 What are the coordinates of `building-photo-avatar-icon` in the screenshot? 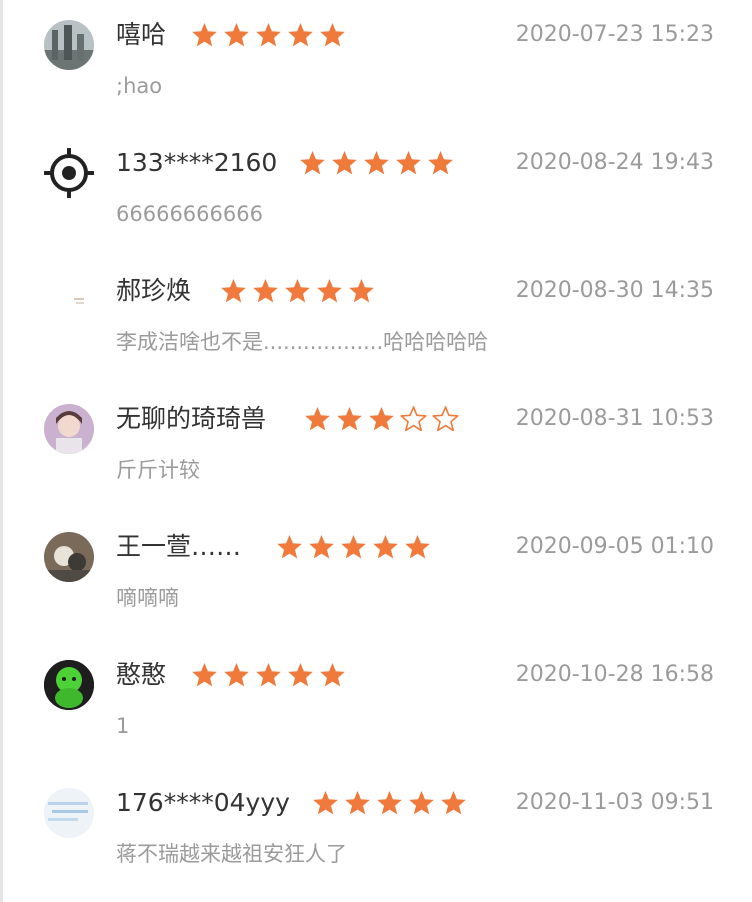 It's located at (69, 45).